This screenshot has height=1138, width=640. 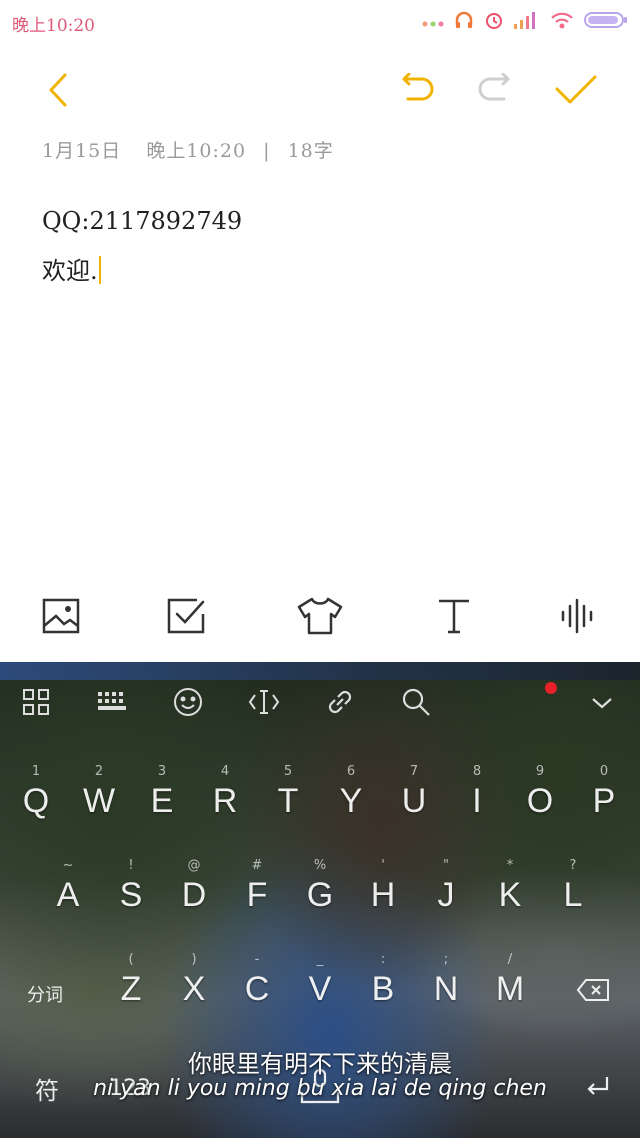 I want to click on key-i: 8I, so click(x=477, y=804).